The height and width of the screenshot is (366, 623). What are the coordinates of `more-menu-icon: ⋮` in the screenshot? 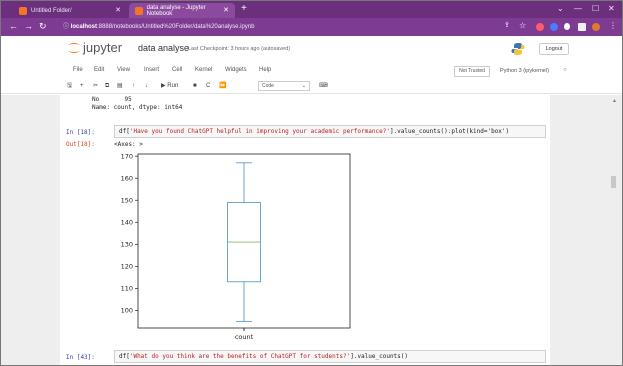 It's located at (613, 26).